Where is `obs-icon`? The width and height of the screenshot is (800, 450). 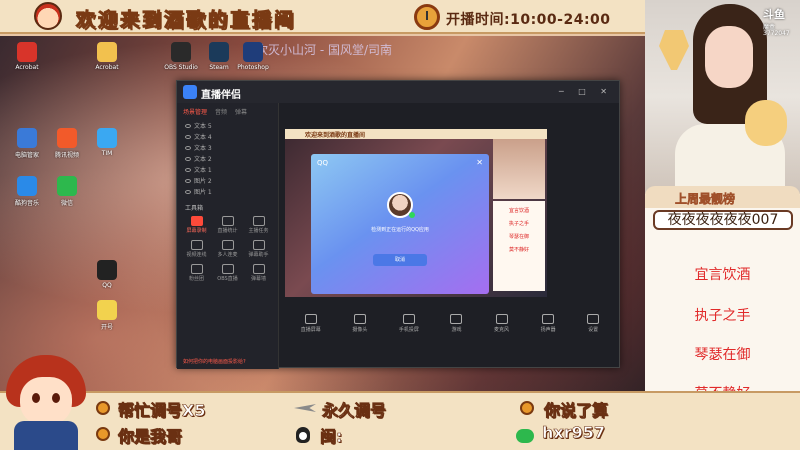 obs-icon is located at coordinates (227, 269).